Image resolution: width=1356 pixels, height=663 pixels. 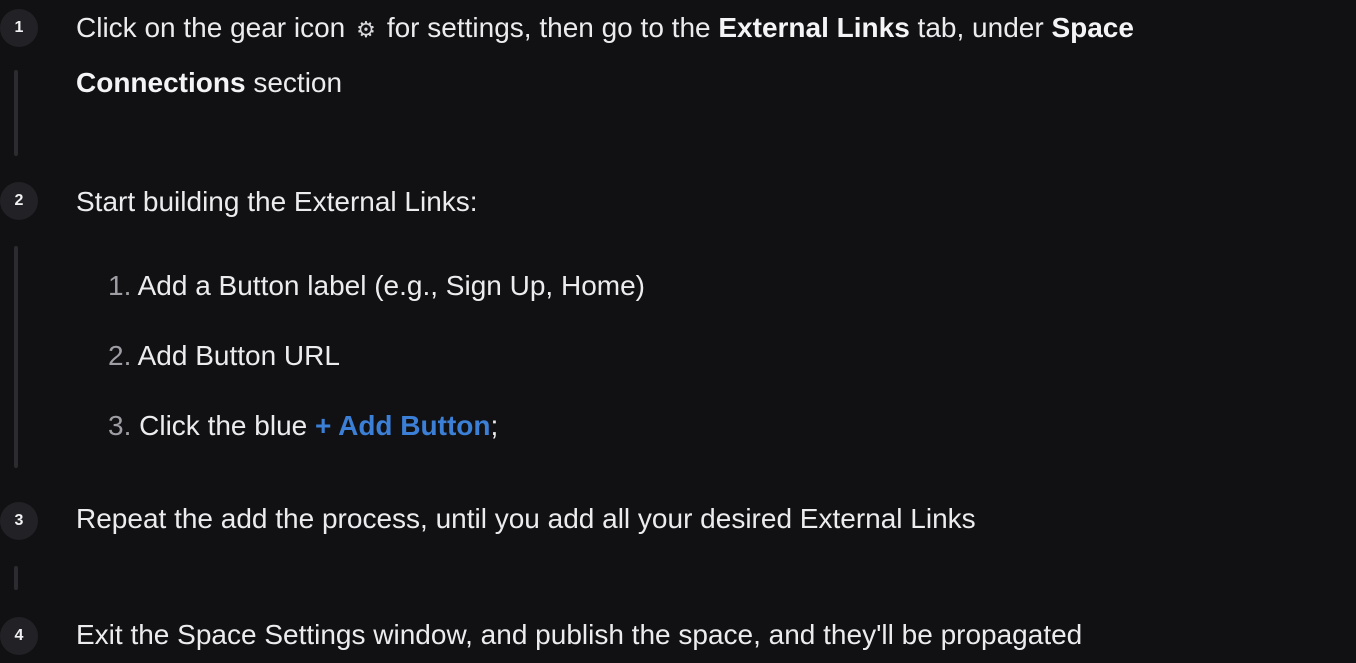 I want to click on step-1-line-2: Connections section, so click(x=209, y=83).